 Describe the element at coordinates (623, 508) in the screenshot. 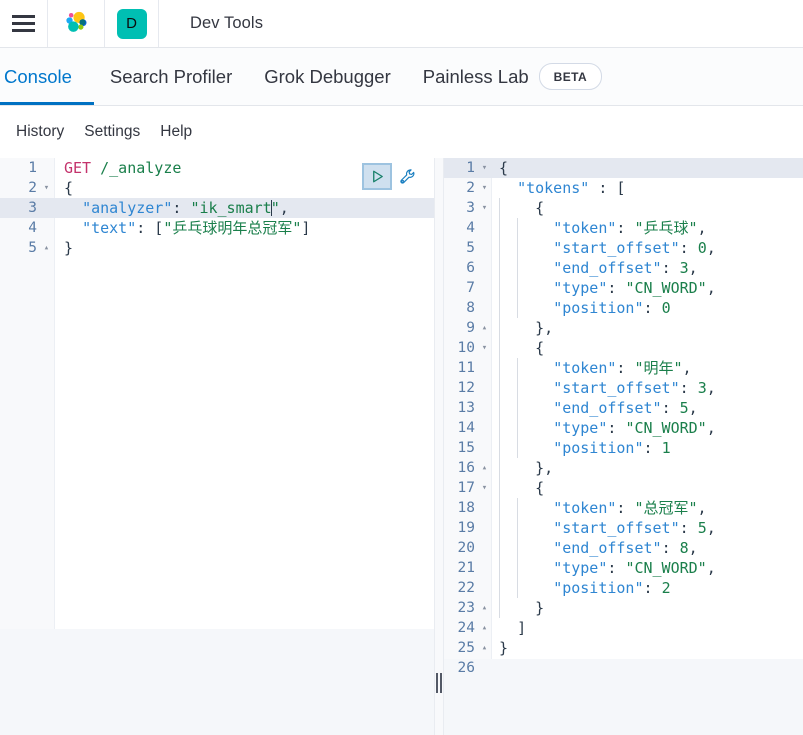

I see `code-line: 18 "token": "总冠军",` at that location.